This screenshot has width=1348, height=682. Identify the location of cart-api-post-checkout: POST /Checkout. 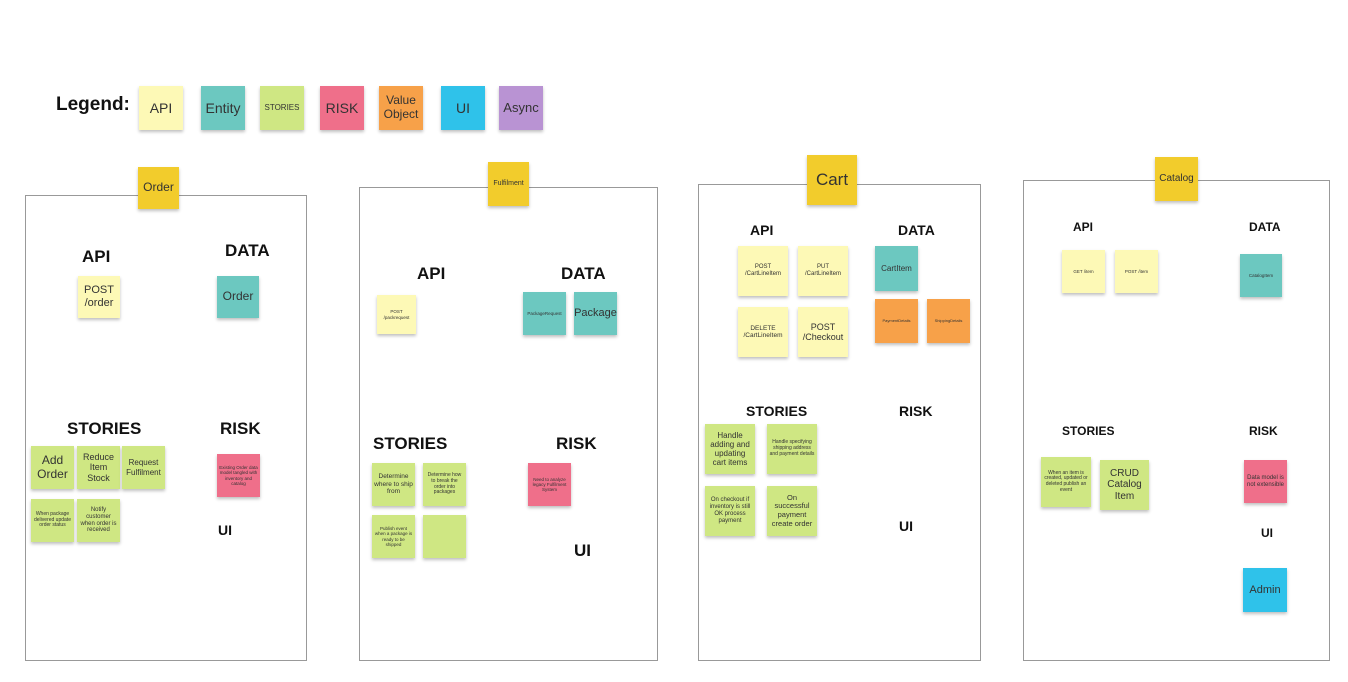
(823, 332).